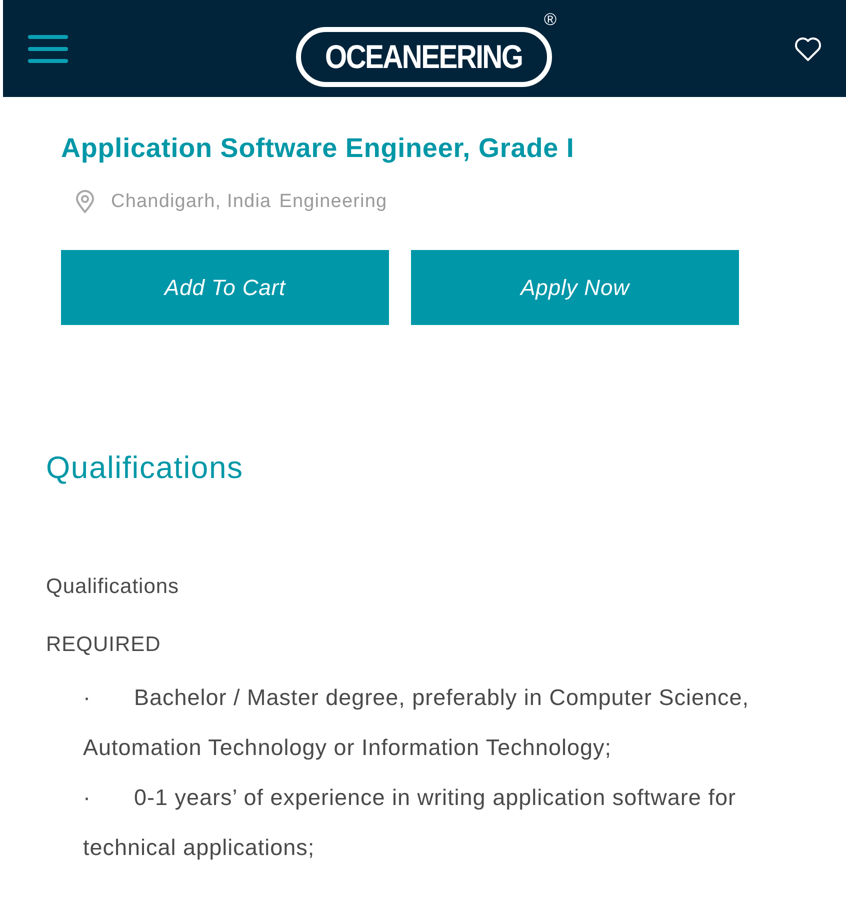  Describe the element at coordinates (145, 468) in the screenshot. I see `section-heading: Qualifications` at that location.